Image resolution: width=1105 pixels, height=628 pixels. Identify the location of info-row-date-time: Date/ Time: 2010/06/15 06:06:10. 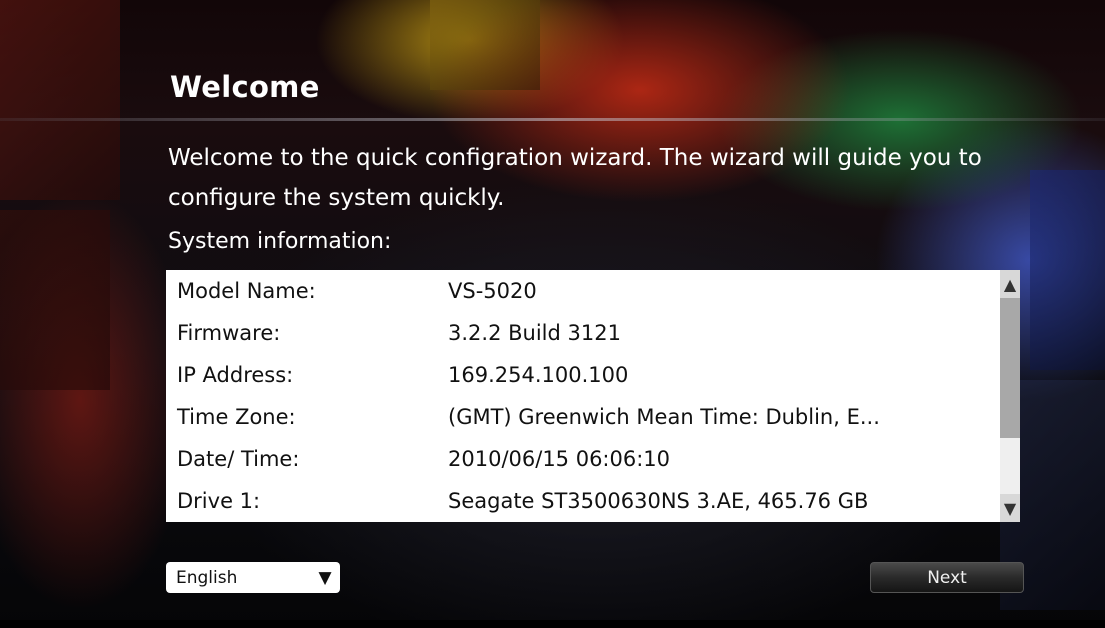
(583, 459).